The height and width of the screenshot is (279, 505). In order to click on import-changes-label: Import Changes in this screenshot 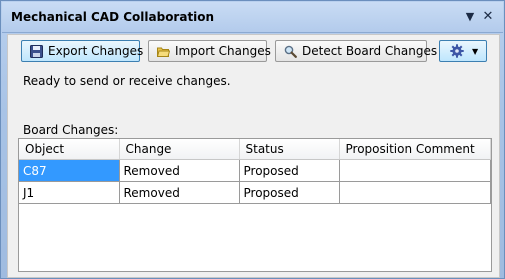, I will do `click(223, 51)`.